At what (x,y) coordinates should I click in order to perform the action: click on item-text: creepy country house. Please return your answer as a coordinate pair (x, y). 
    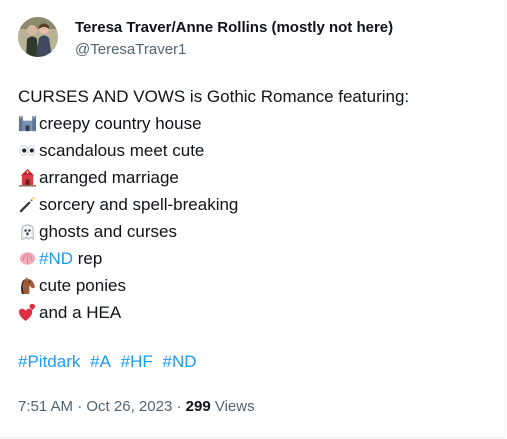
    Looking at the image, I should click on (120, 123).